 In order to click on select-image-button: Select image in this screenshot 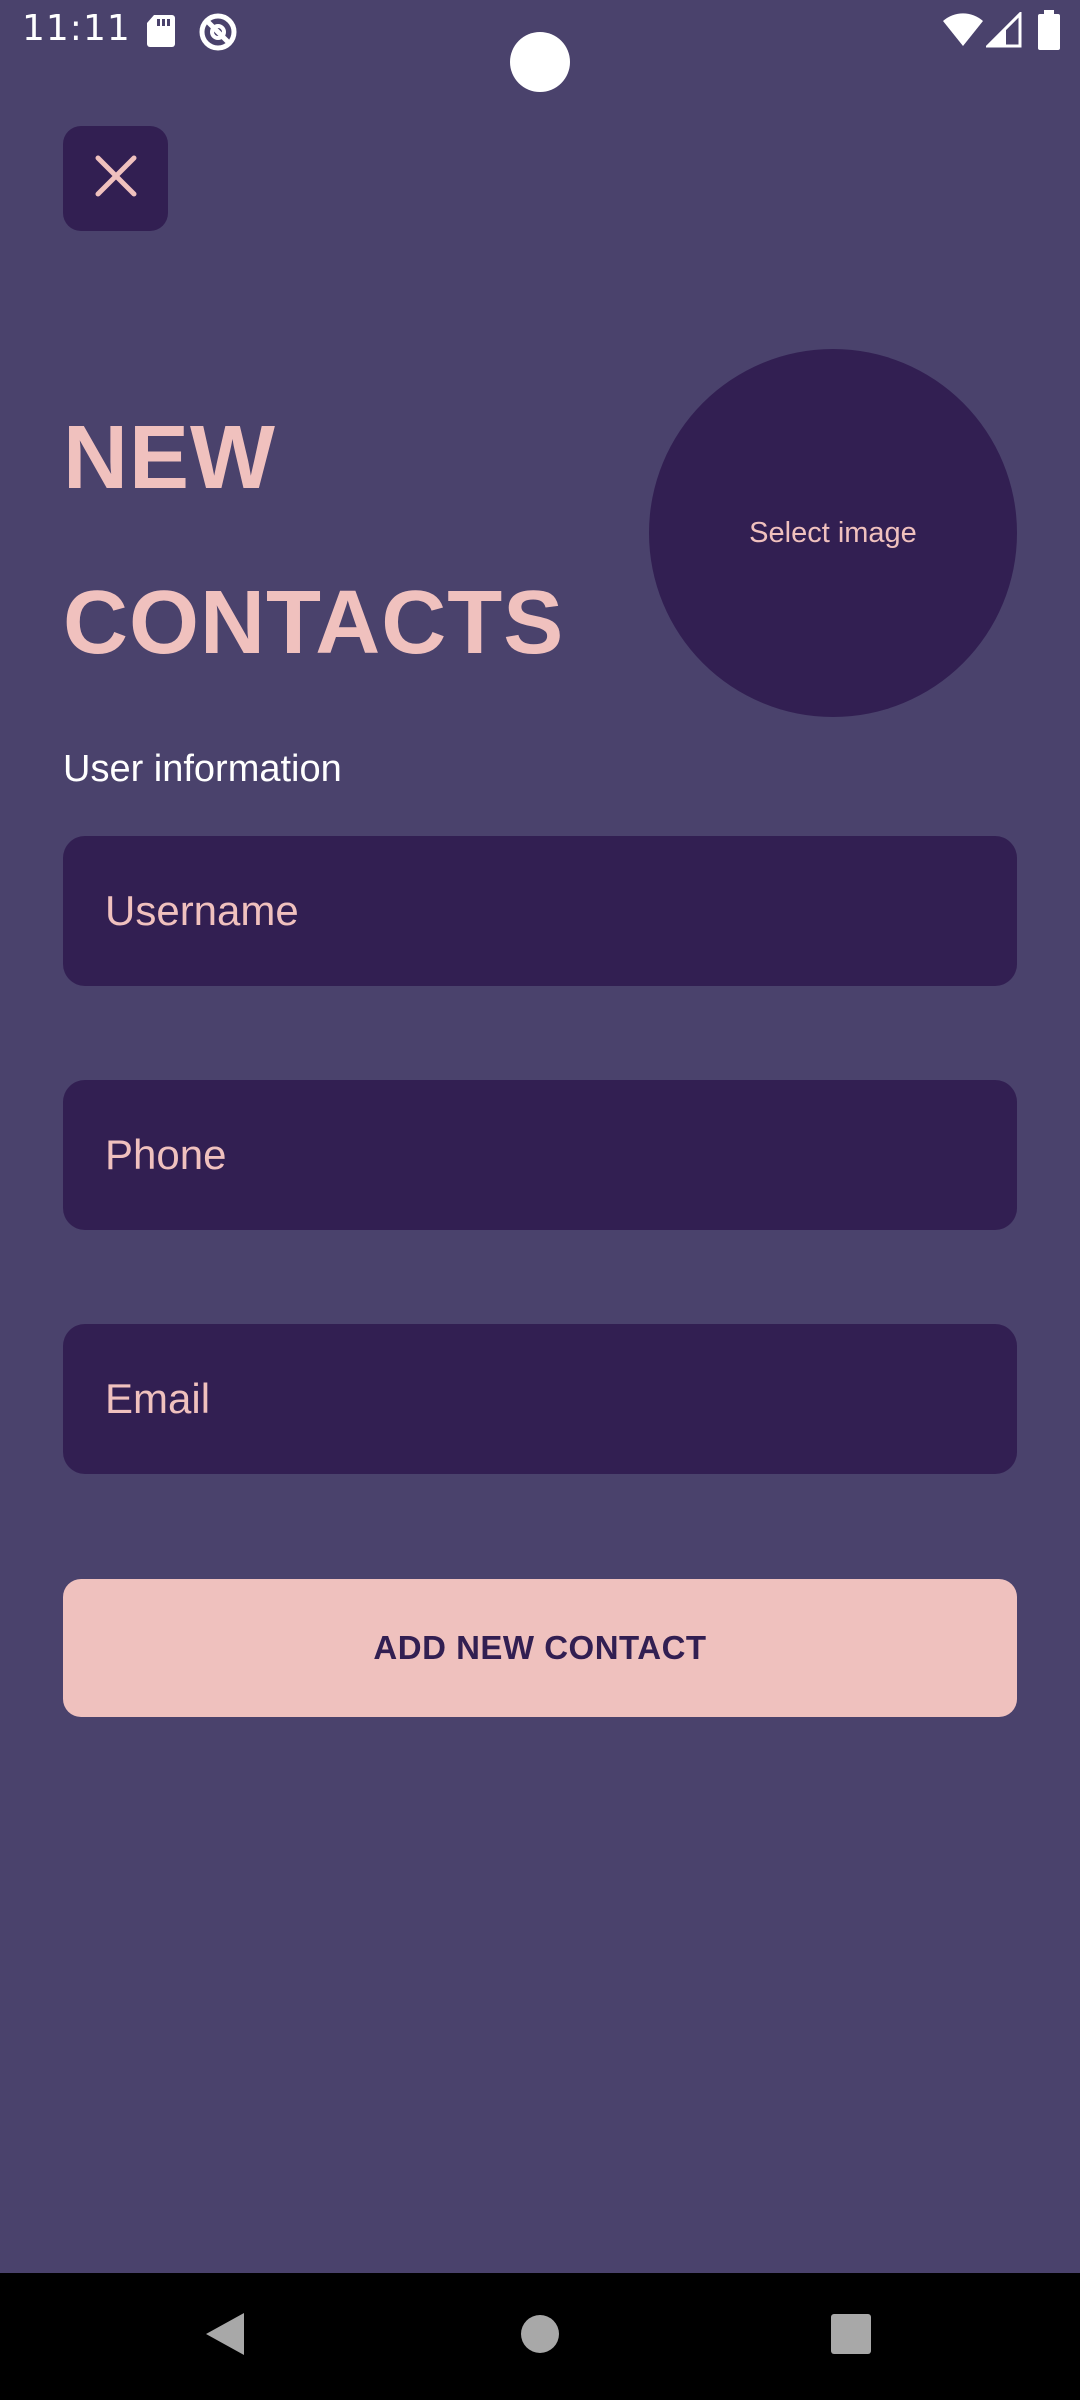, I will do `click(833, 533)`.